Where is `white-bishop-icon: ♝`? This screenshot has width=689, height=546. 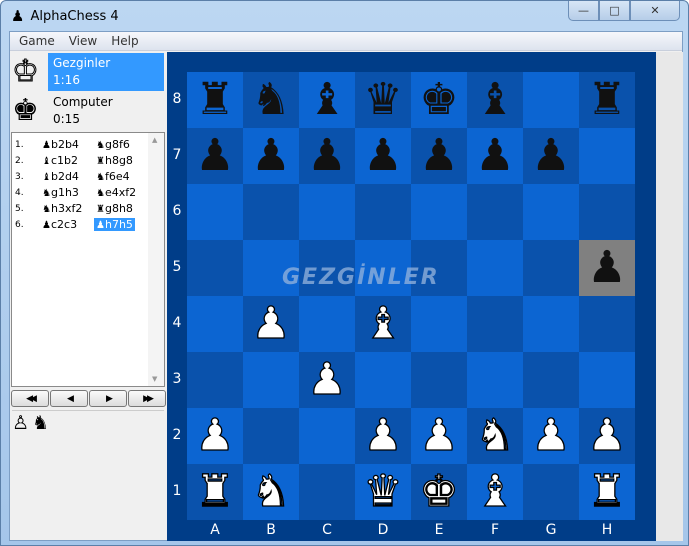 white-bishop-icon: ♝ is located at coordinates (383, 323).